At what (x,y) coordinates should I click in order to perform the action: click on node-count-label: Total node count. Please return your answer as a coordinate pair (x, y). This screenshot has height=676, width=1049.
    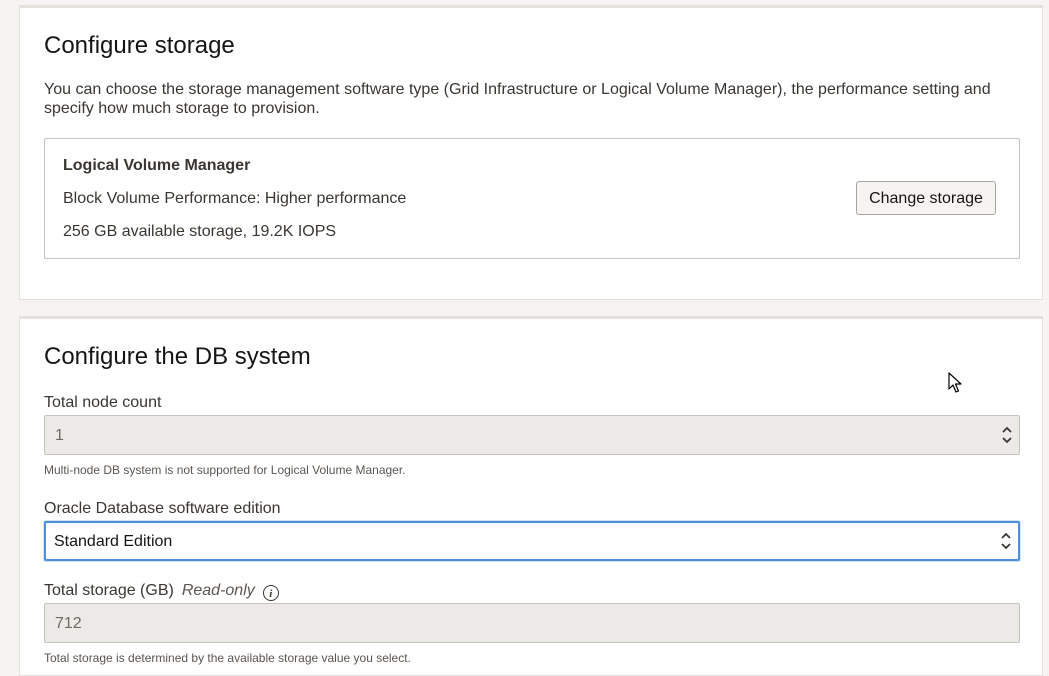
    Looking at the image, I should click on (103, 402).